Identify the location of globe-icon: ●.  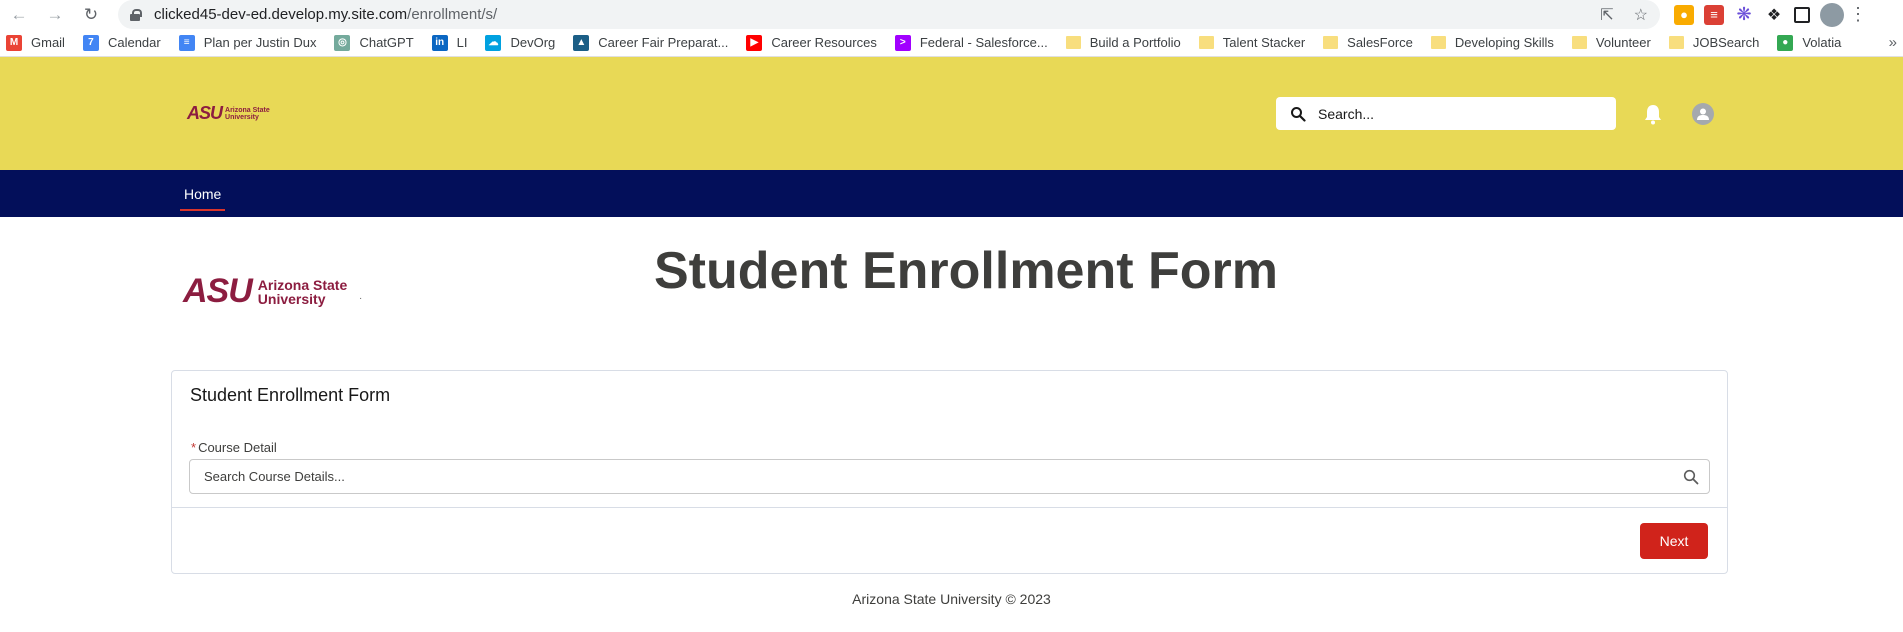
(1785, 42).